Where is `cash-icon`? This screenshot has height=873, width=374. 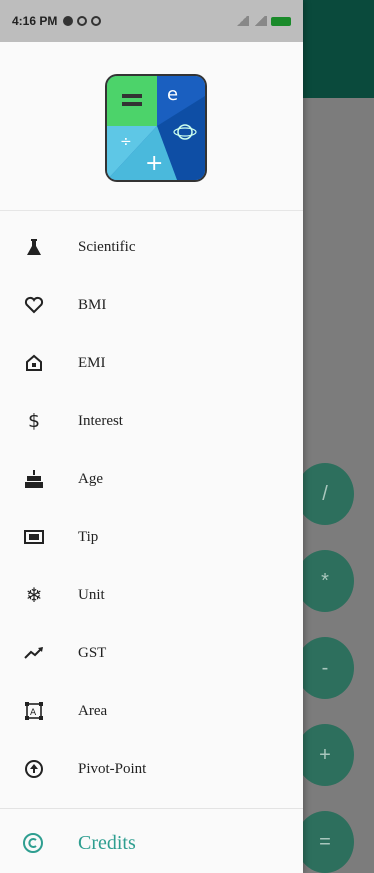
cash-icon is located at coordinates (34, 537).